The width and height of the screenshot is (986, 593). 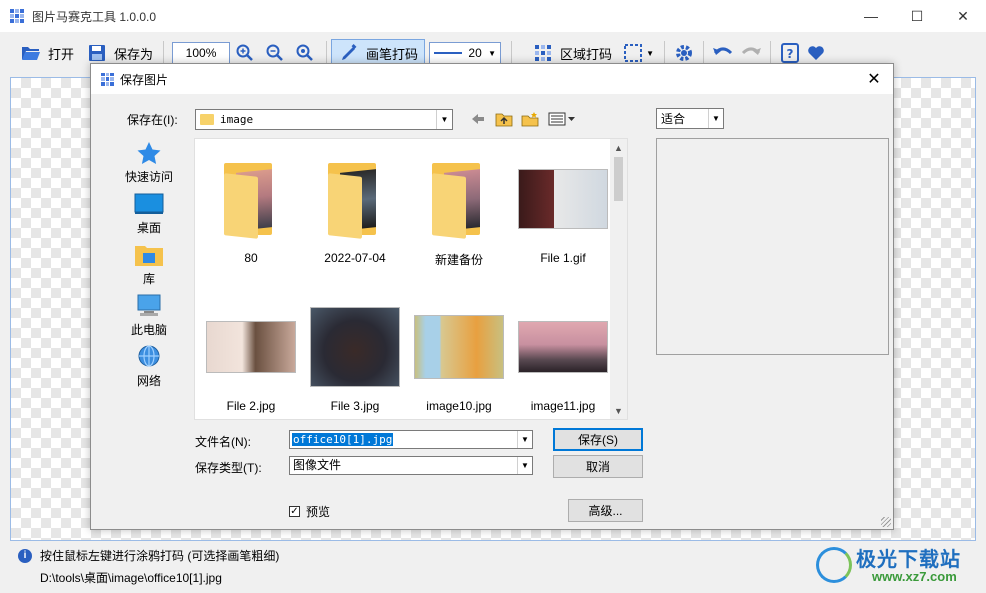 I want to click on view-menu-icon, so click(x=562, y=119).